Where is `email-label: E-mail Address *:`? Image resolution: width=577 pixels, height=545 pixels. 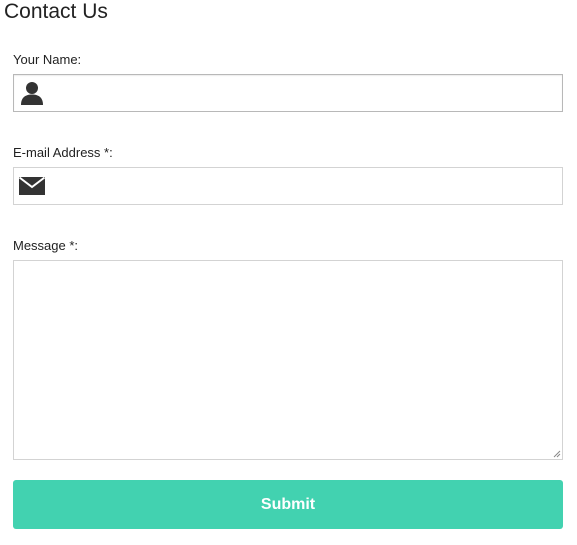
email-label: E-mail Address *: is located at coordinates (63, 152).